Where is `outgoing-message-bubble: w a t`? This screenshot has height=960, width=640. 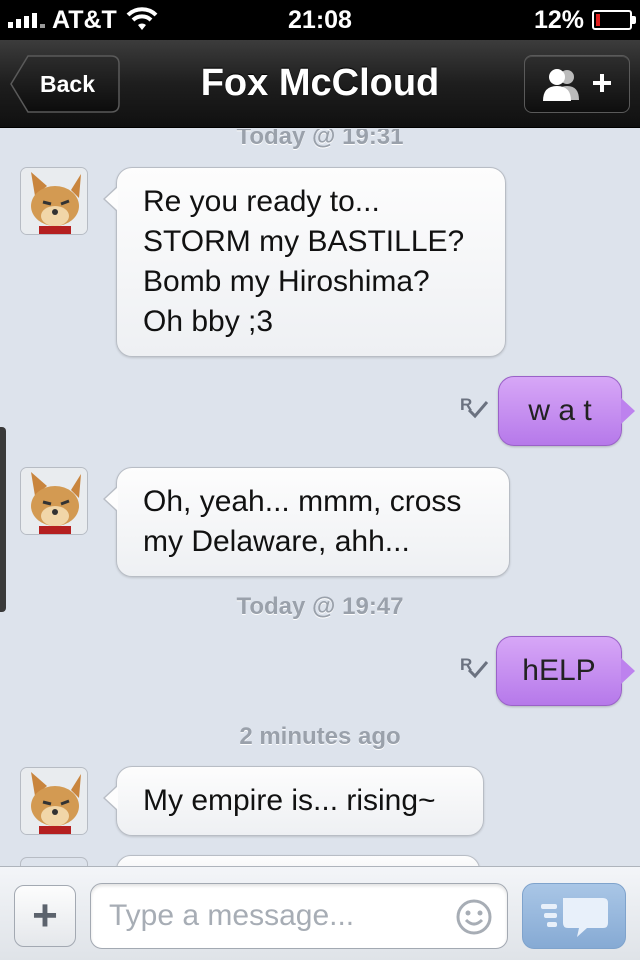
outgoing-message-bubble: w a t is located at coordinates (566, 411).